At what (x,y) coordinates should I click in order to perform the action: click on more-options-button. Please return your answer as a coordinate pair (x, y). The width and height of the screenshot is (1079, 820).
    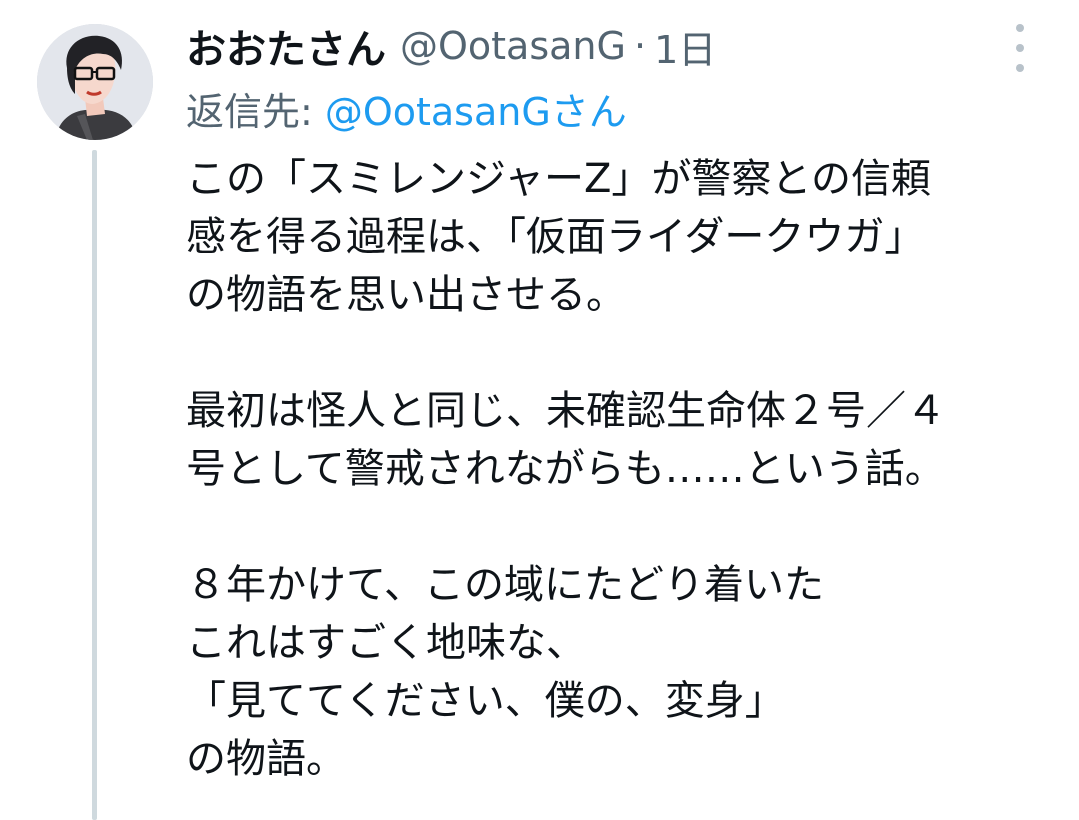
    Looking at the image, I should click on (1020, 48).